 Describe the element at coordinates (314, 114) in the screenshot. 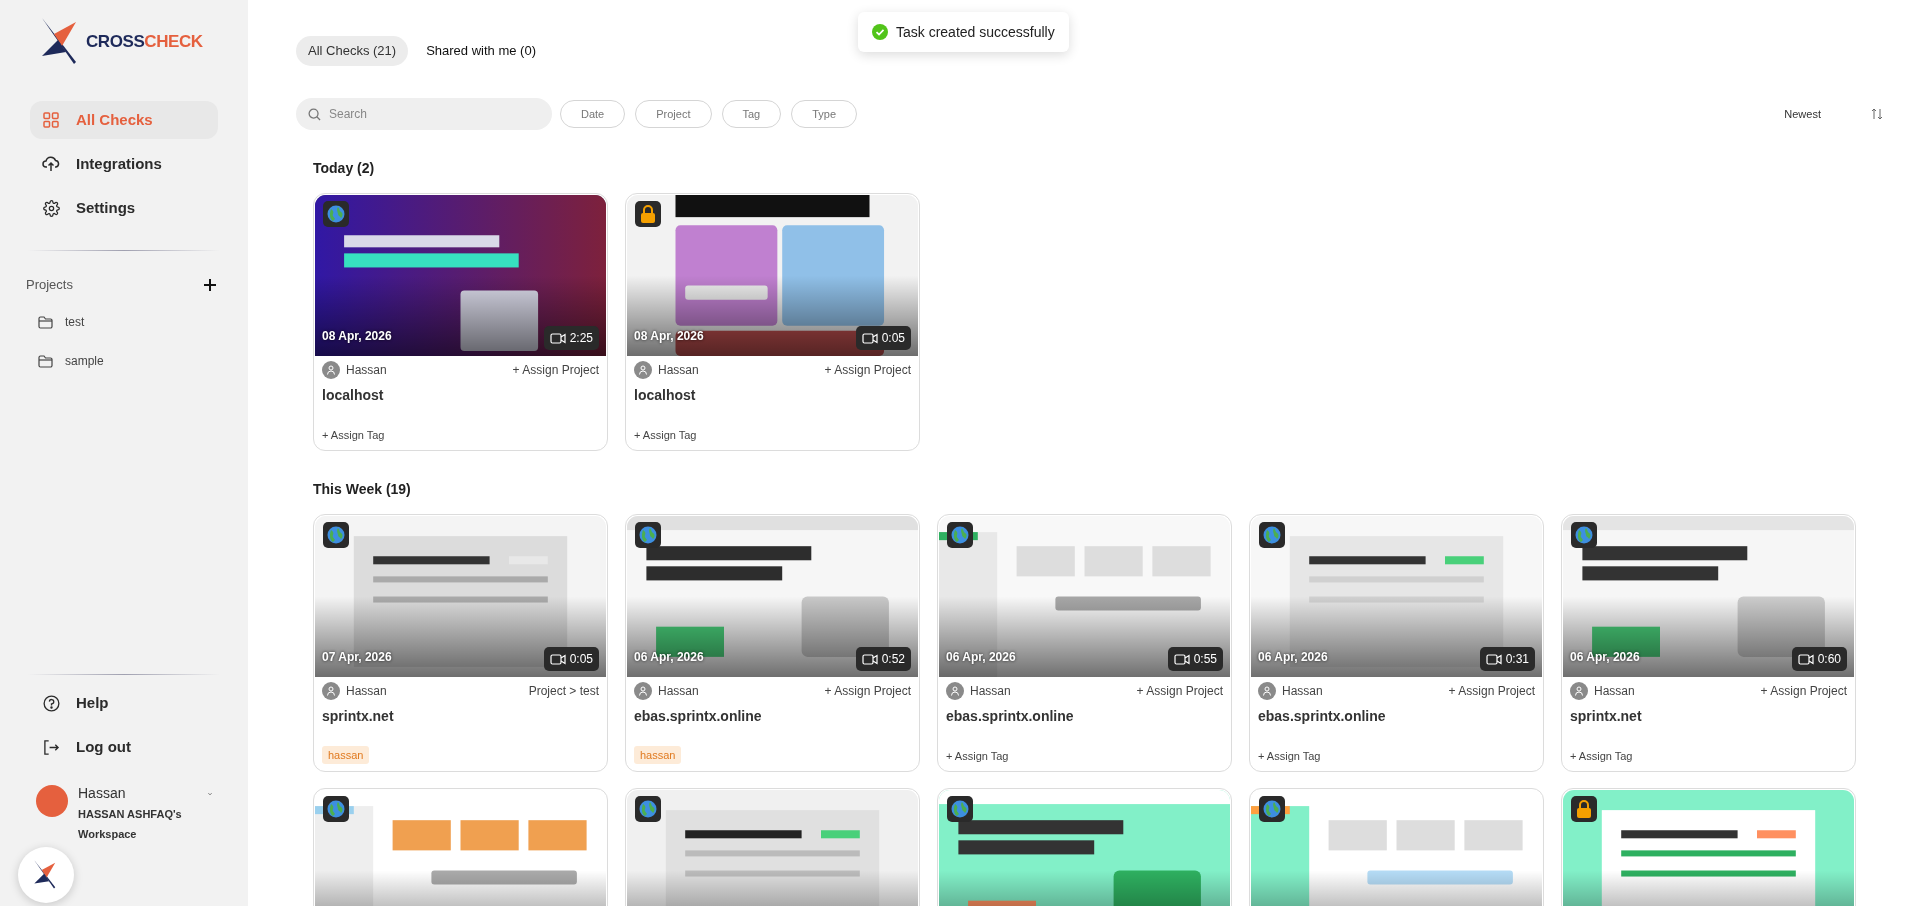

I see `search-icon` at that location.